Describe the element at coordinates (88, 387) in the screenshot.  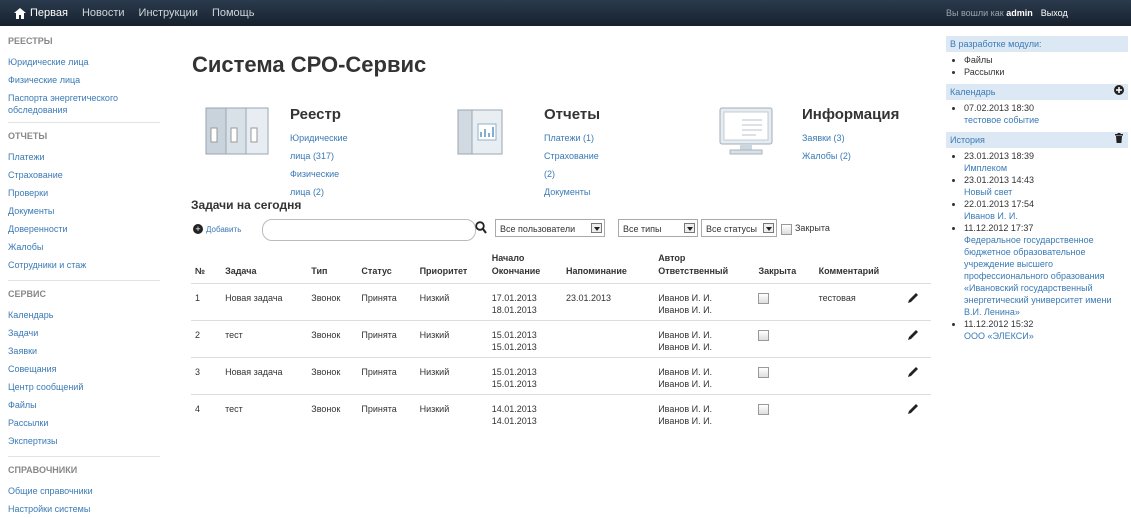
I see `sidebar-item-message-center: Центр сообщений` at that location.